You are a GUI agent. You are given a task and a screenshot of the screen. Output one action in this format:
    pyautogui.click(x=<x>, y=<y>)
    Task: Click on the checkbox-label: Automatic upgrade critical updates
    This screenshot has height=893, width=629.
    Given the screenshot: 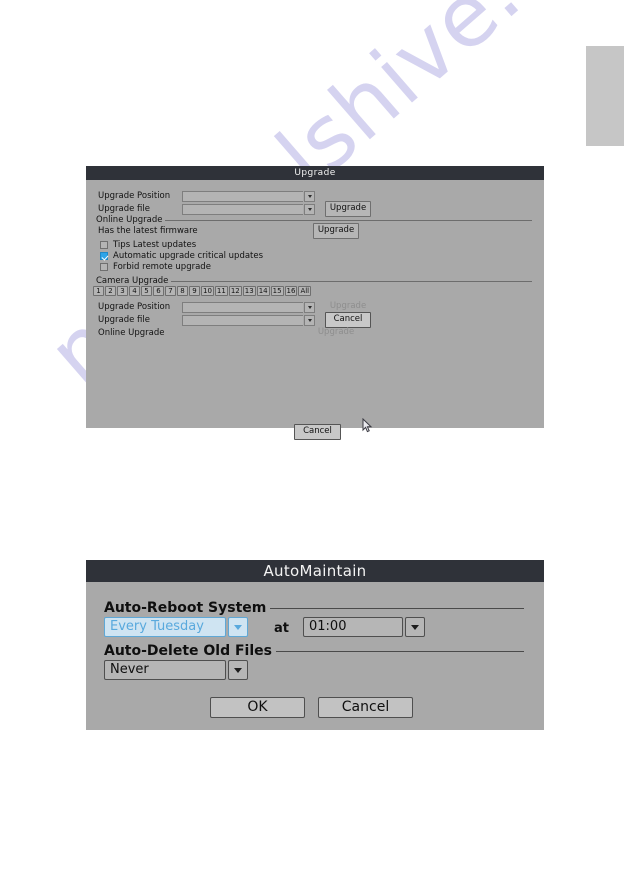 What is the action you would take?
    pyautogui.click(x=188, y=256)
    